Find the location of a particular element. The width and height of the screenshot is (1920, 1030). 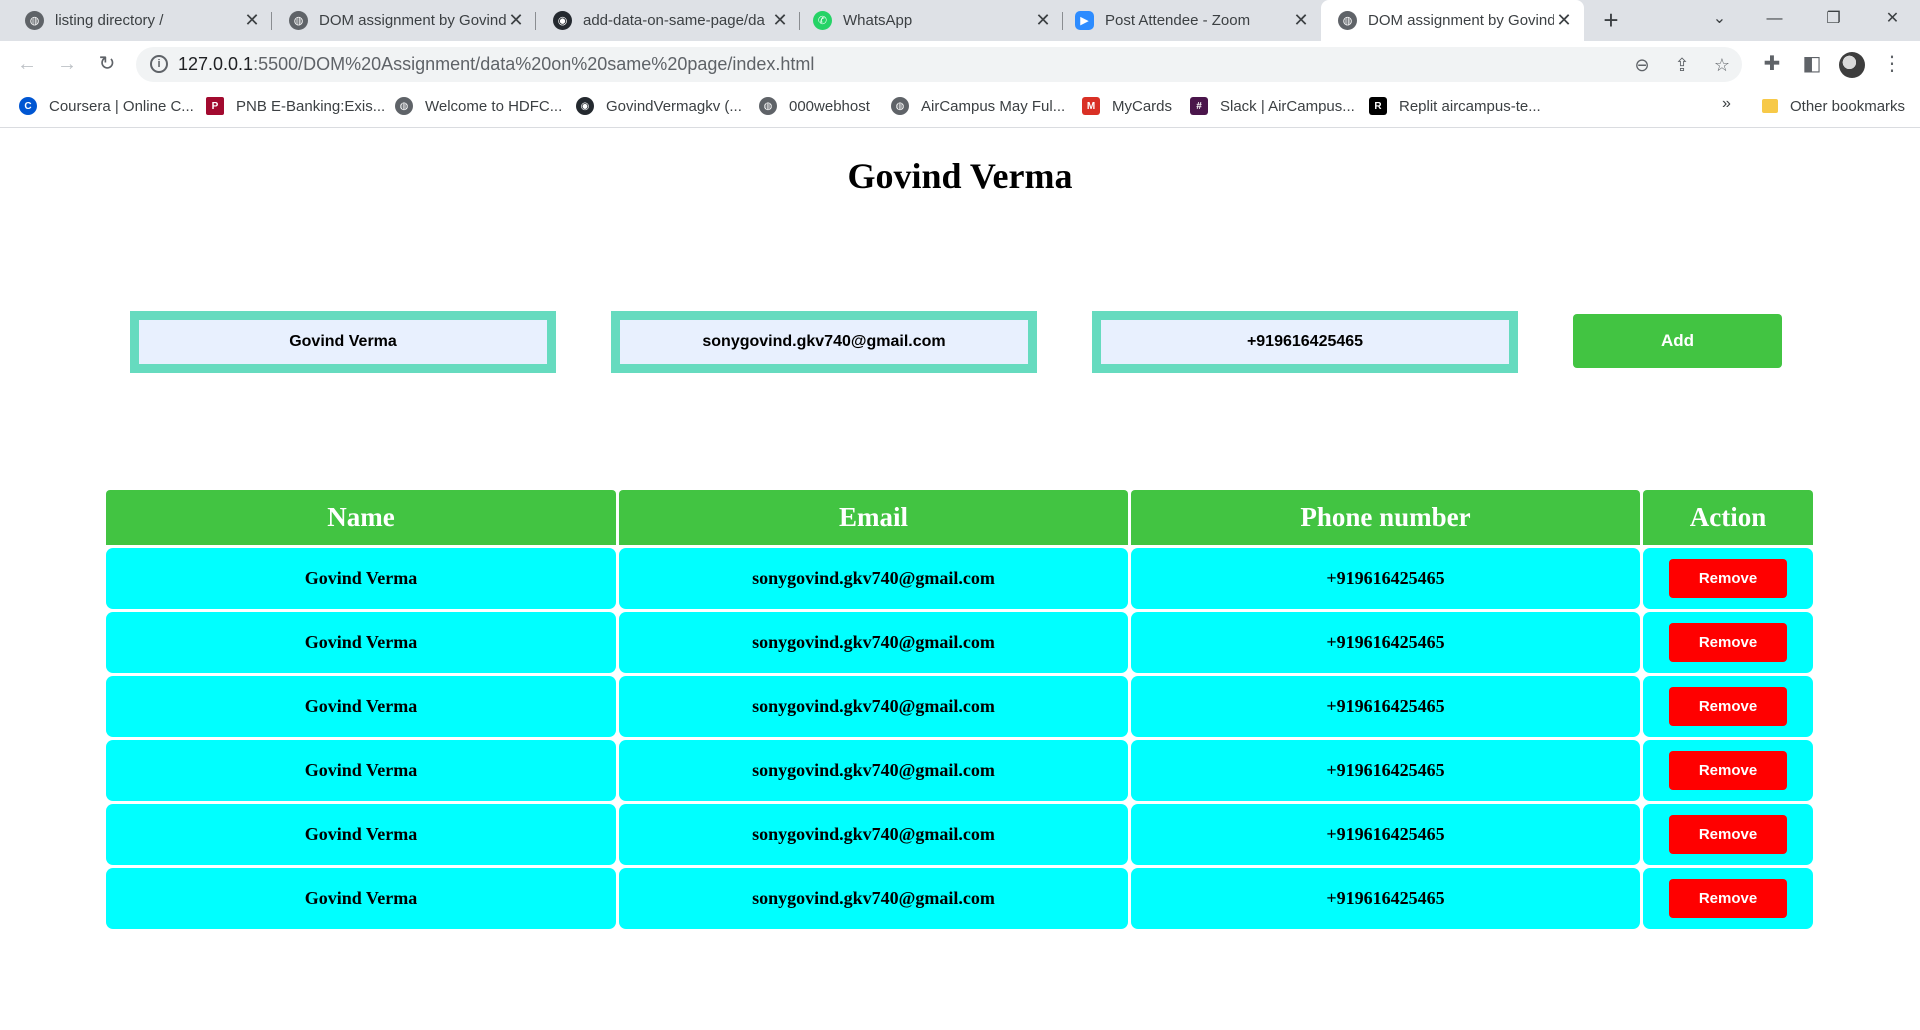

mycards-icon: M is located at coordinates (1091, 106).